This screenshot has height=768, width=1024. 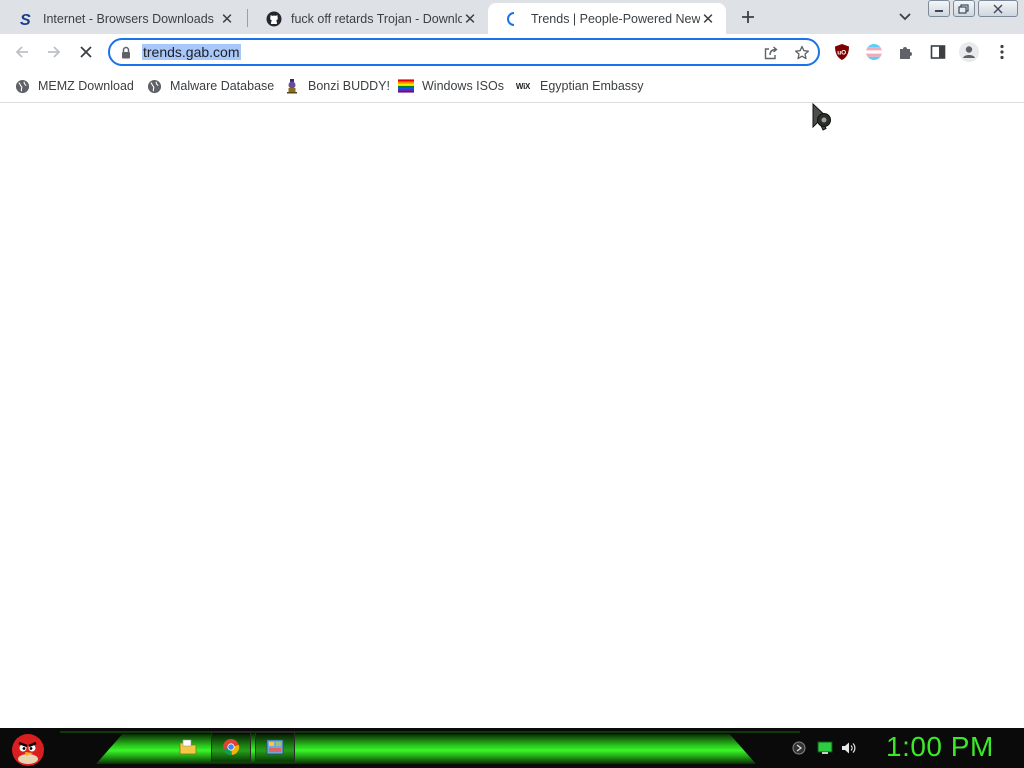 I want to click on bookmark-star-icon, so click(x=802, y=53).